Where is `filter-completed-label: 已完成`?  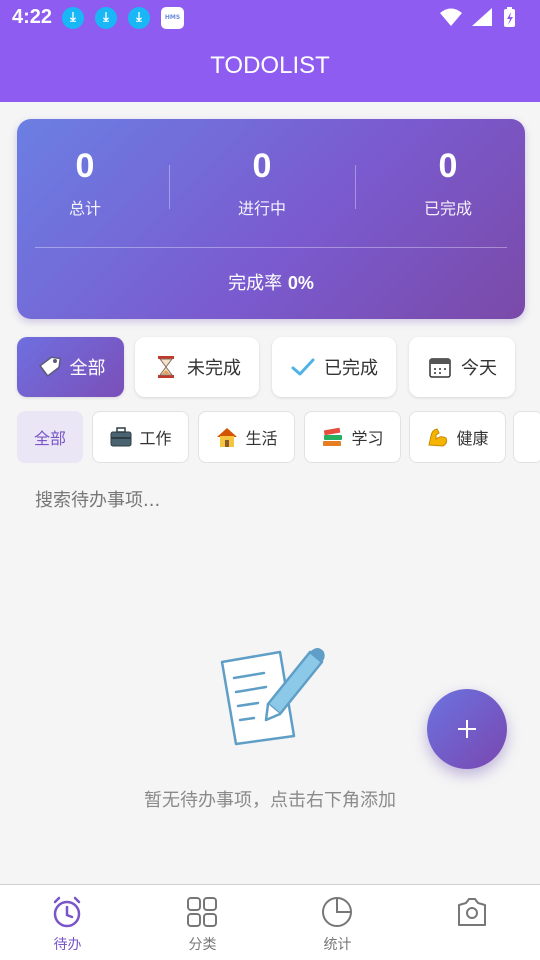 filter-completed-label: 已完成 is located at coordinates (351, 368).